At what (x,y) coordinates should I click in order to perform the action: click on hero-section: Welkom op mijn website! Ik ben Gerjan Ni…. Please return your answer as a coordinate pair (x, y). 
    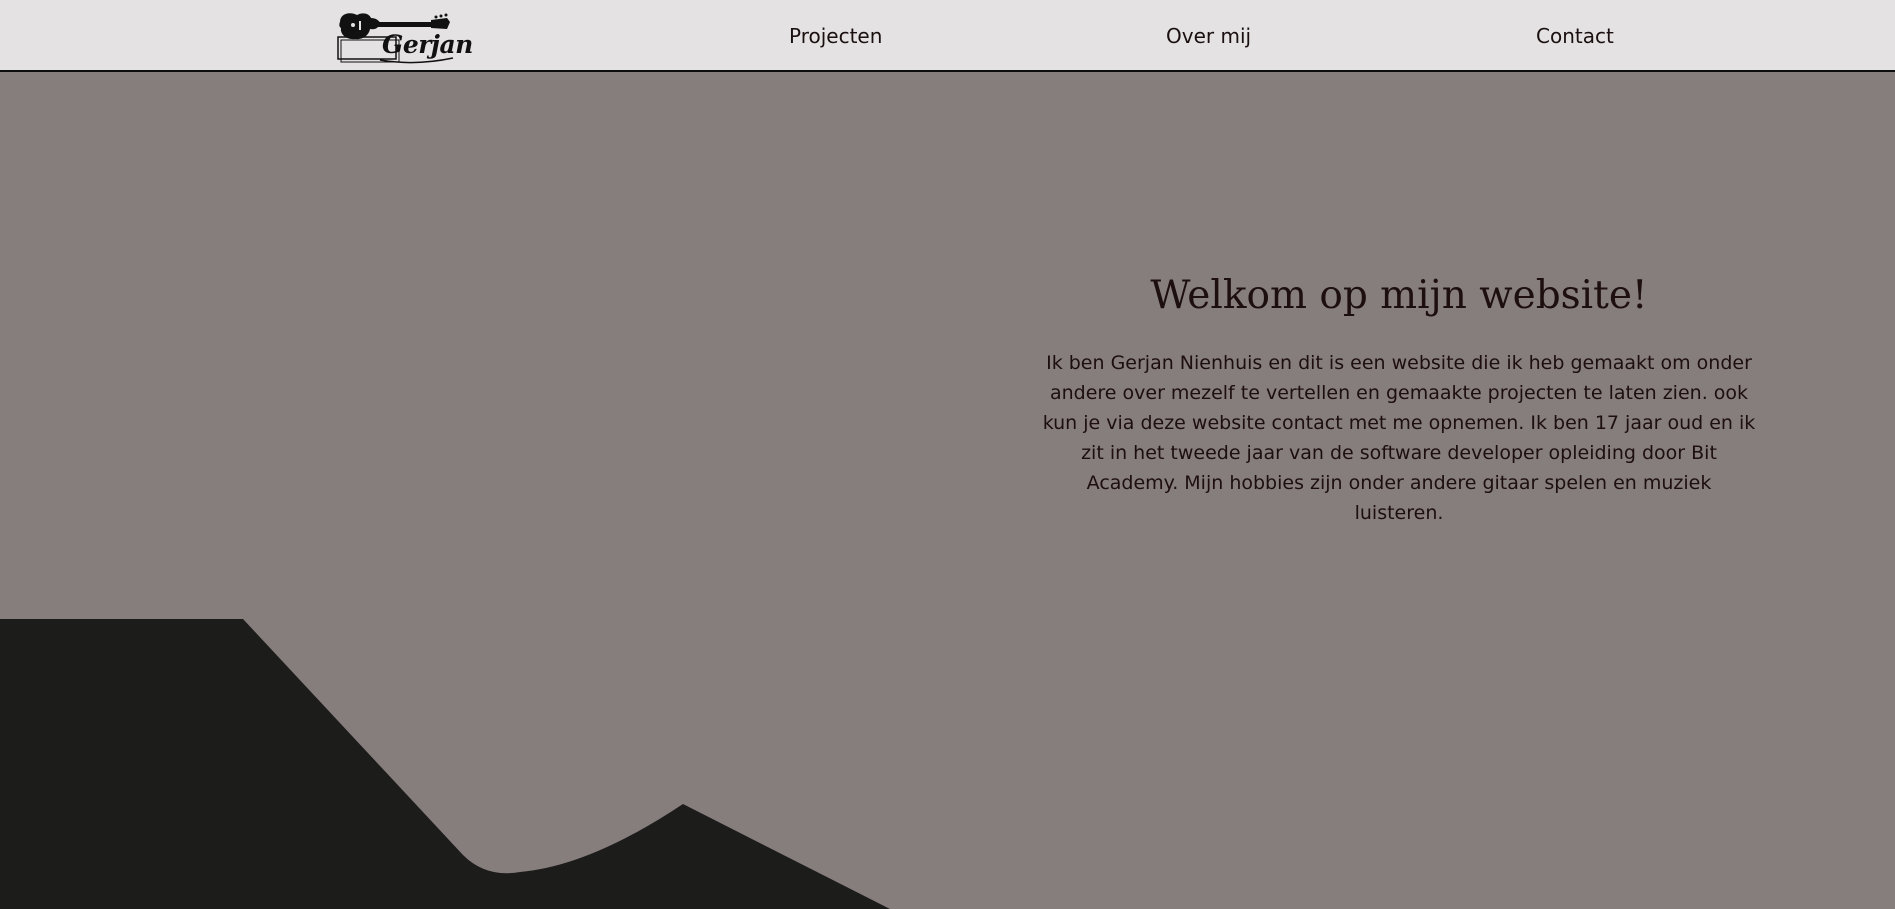
    Looking at the image, I should click on (1399, 398).